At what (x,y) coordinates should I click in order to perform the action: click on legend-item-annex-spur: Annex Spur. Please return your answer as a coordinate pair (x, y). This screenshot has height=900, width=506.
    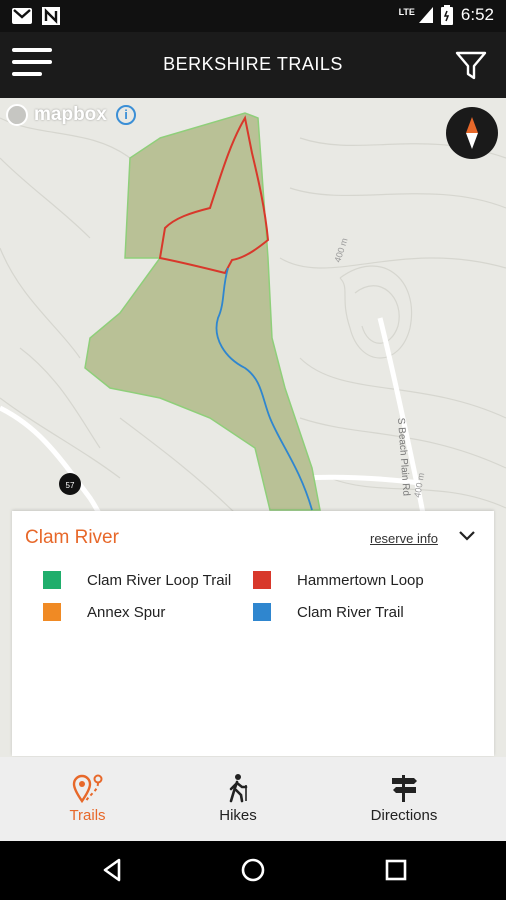
    Looking at the image, I should click on (104, 612).